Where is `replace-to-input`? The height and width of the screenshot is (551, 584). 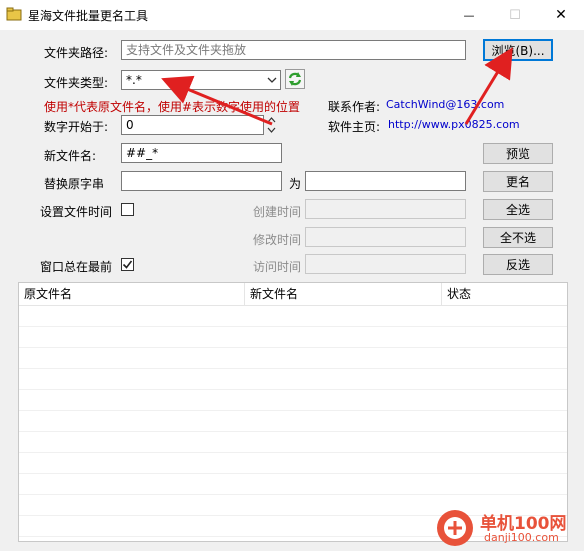
replace-to-input is located at coordinates (385, 181).